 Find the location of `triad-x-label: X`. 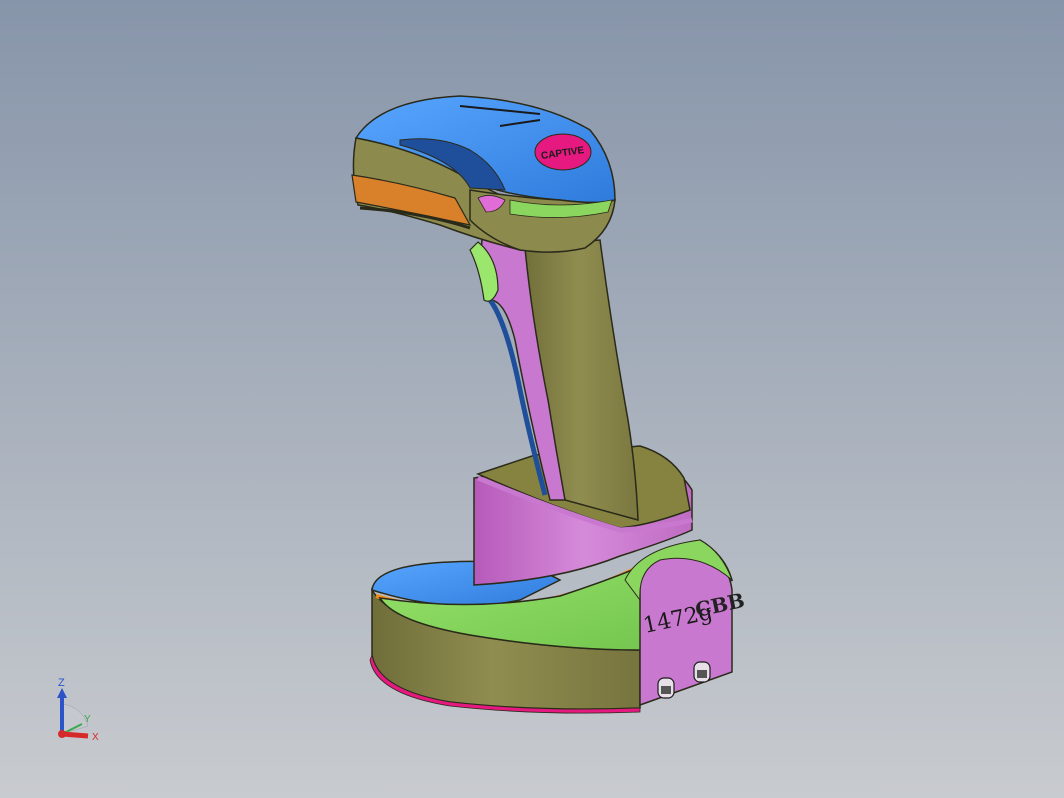

triad-x-label: X is located at coordinates (95, 737).